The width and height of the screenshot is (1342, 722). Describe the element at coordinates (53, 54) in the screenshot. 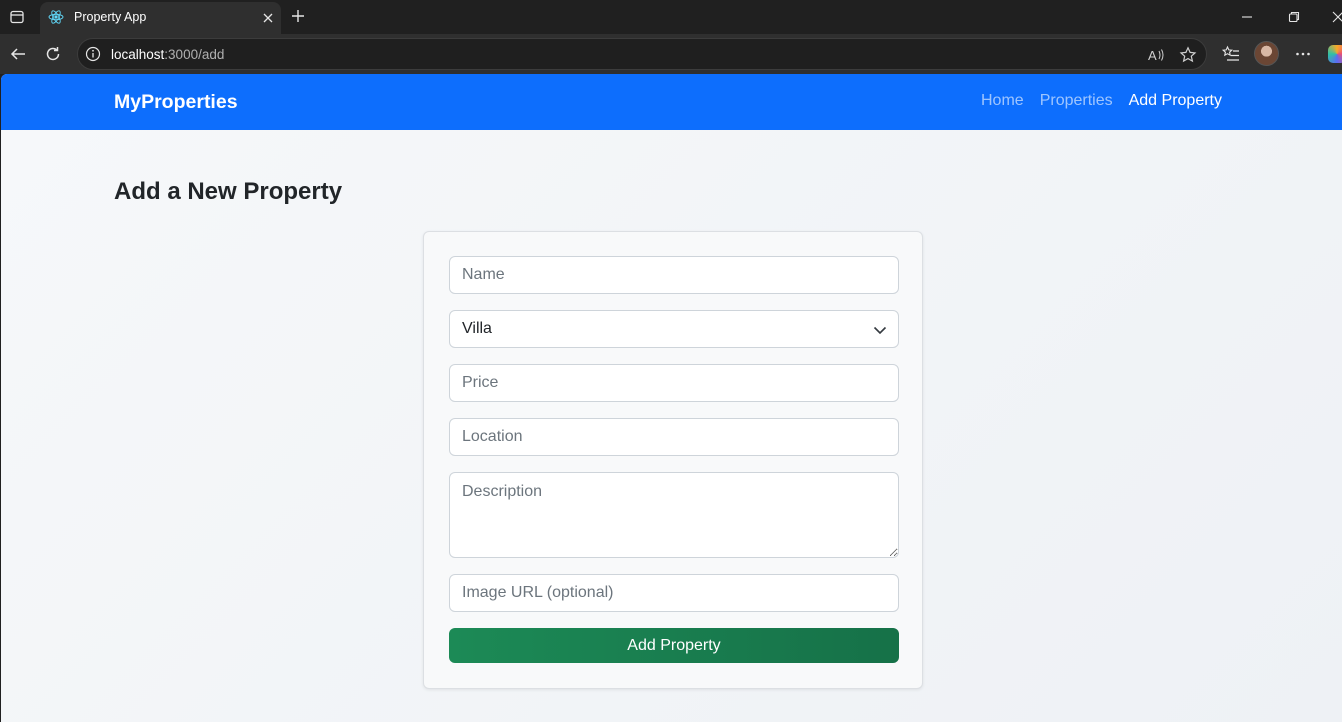

I see `reload-icon` at that location.